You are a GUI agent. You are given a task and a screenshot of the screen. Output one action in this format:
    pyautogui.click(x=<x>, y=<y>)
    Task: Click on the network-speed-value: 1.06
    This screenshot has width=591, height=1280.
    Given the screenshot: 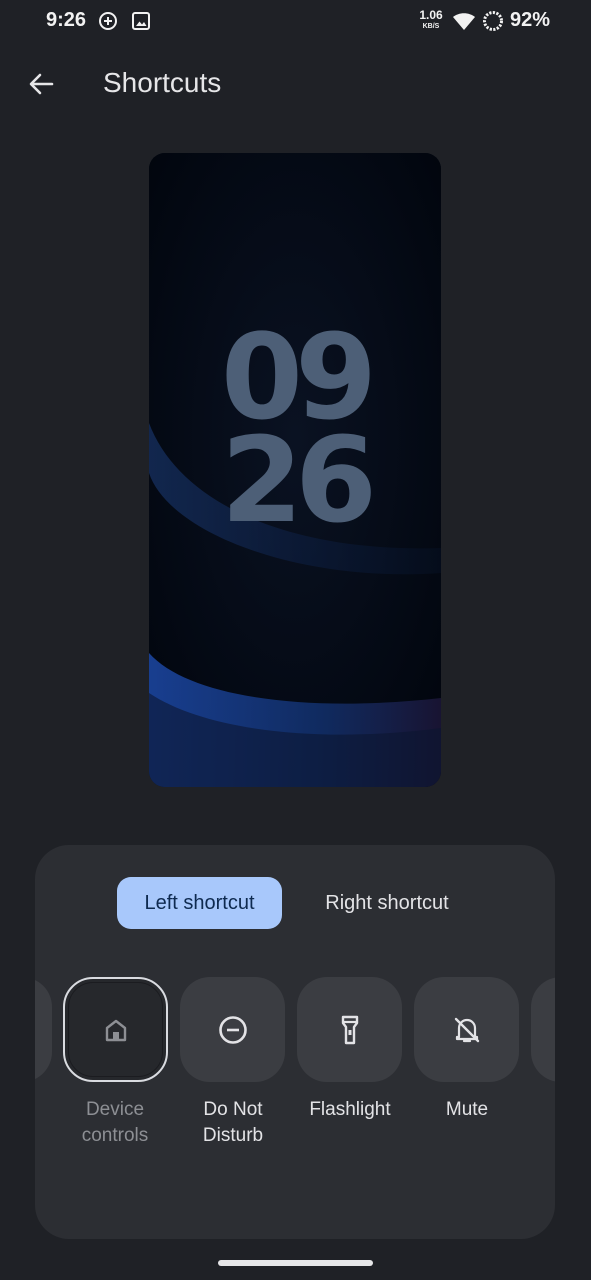 What is the action you would take?
    pyautogui.click(x=431, y=15)
    